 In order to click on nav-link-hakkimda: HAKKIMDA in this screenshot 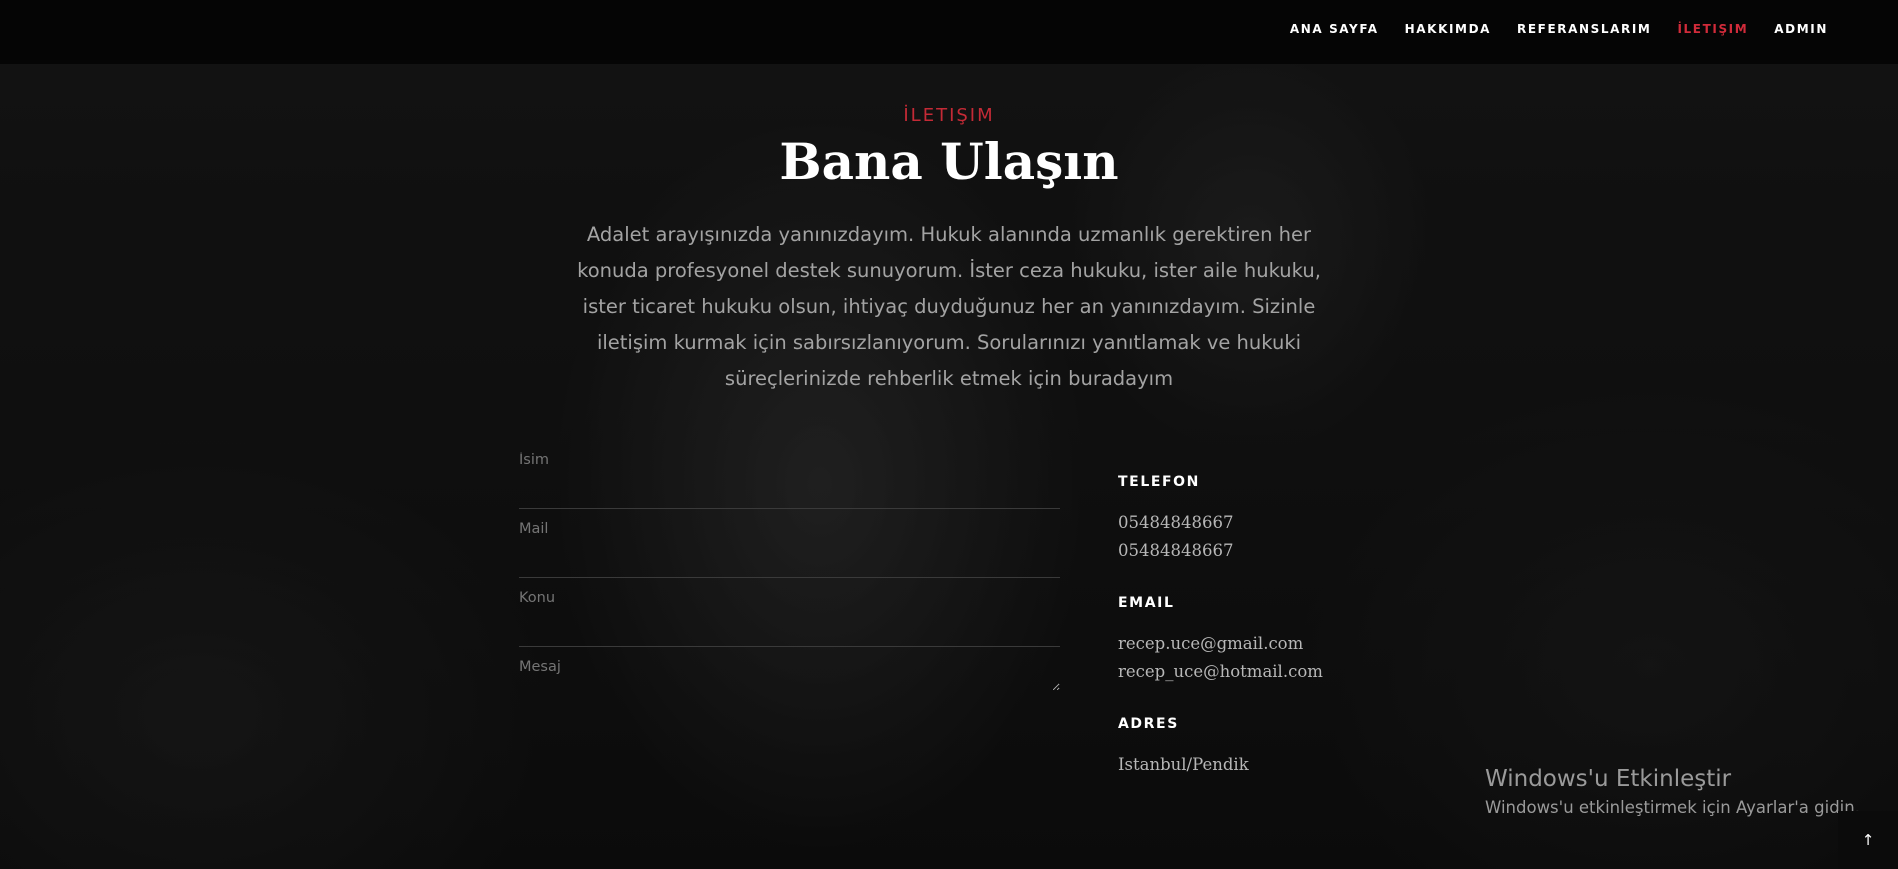, I will do `click(1448, 29)`.